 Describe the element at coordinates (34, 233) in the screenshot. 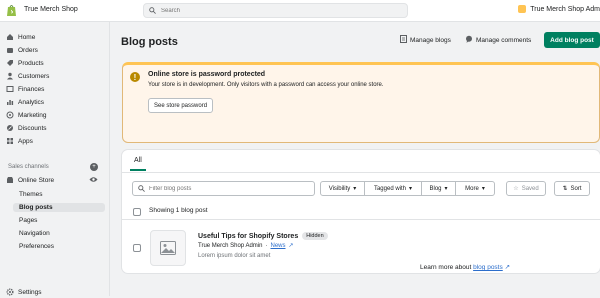

I see `sidebar-item-navigation: Navigation` at that location.